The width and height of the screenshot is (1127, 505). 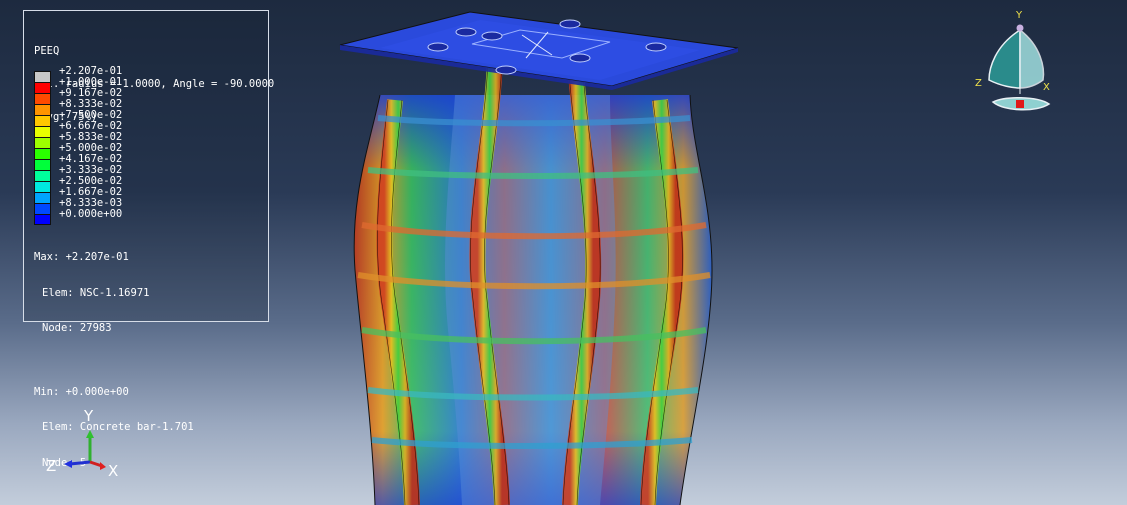 I want to click on triad-x-label: X, so click(x=113, y=471).